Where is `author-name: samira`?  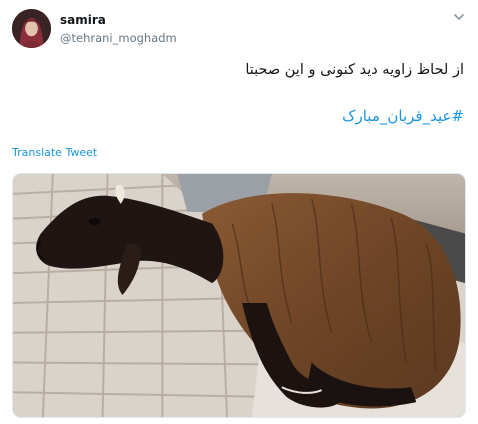 author-name: samira is located at coordinates (83, 20).